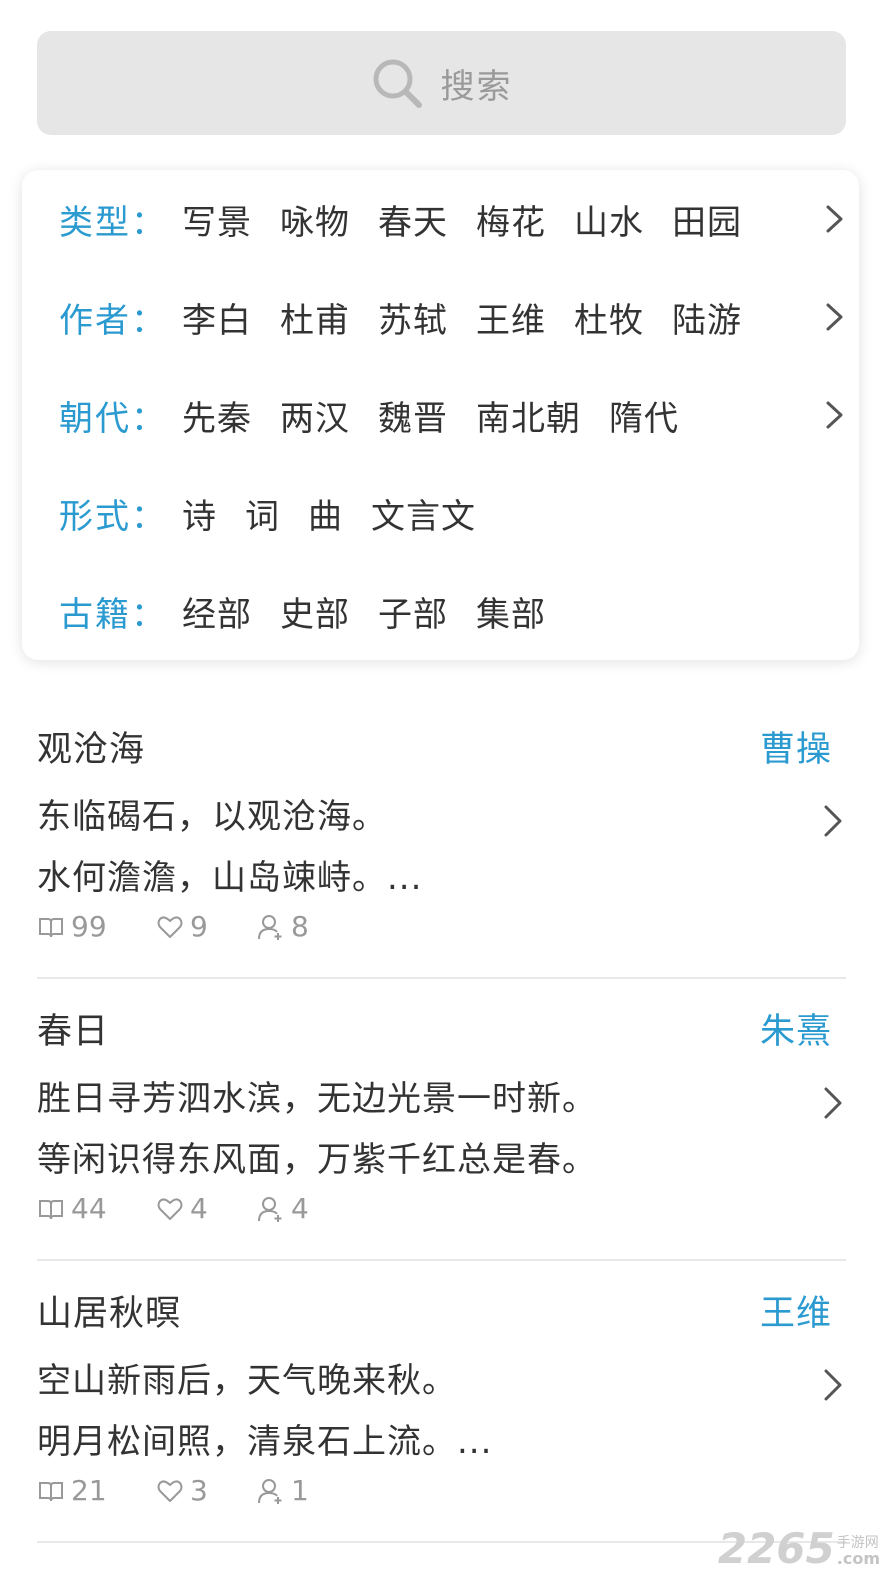 This screenshot has height=1575, width=886. I want to click on search-icon, so click(397, 83).